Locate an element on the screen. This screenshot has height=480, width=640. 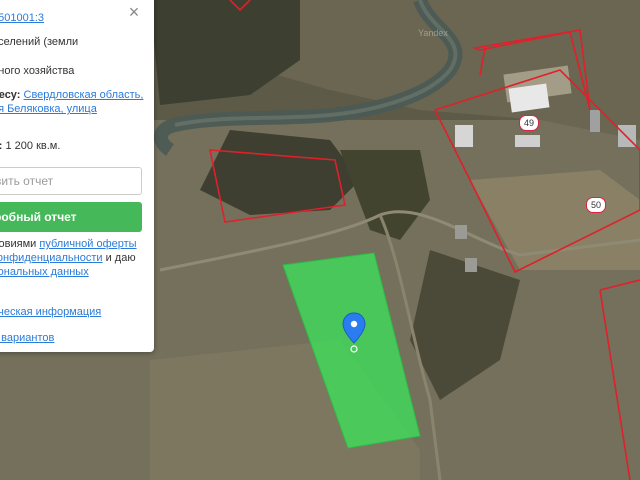
address-link-line1: Свердловская область, is located at coordinates (84, 95).